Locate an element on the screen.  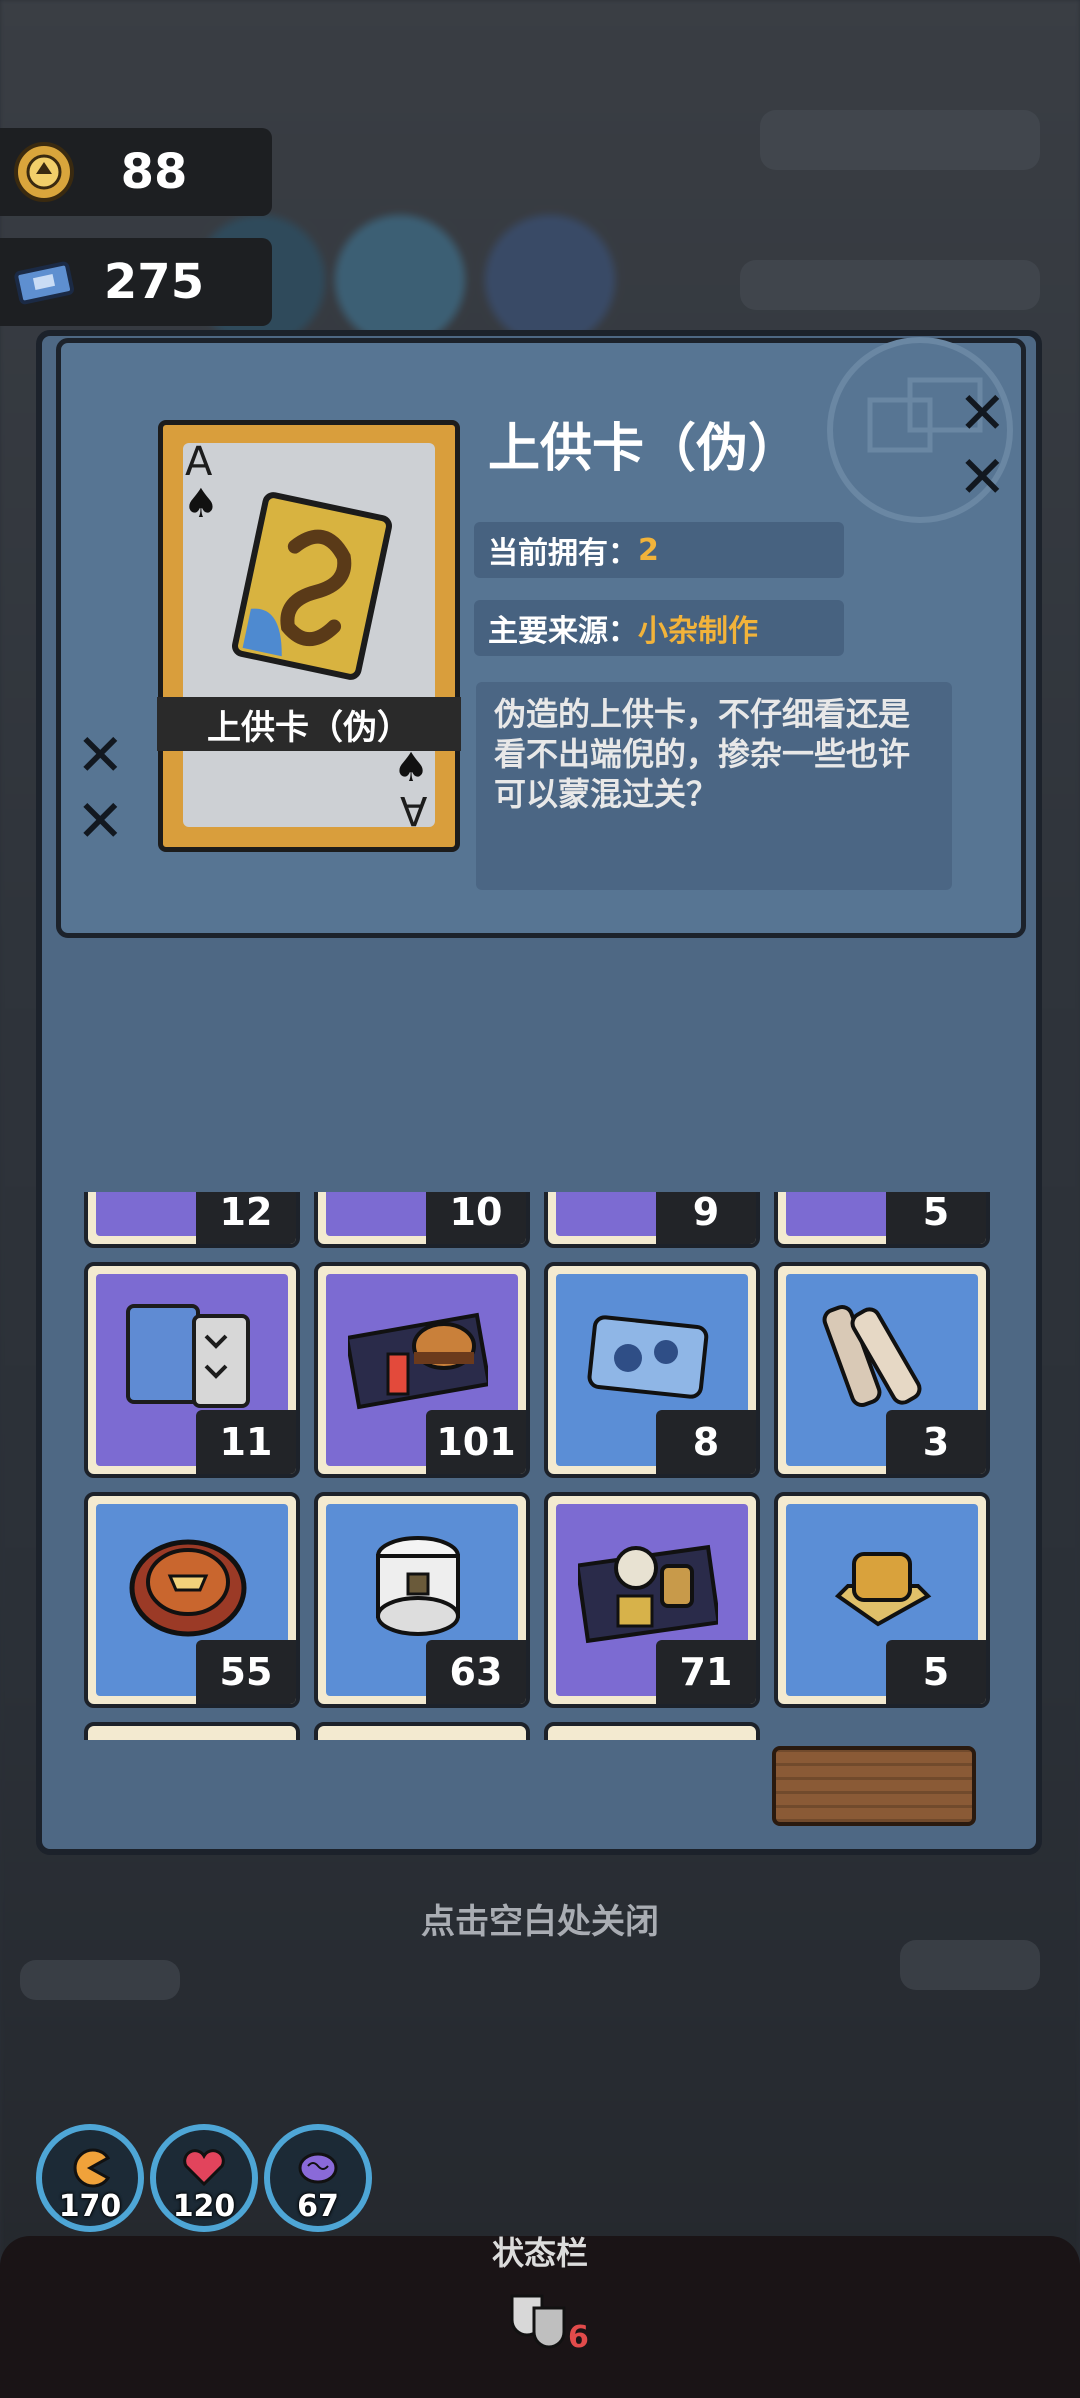
sanity-stat: 67 is located at coordinates (318, 2178).